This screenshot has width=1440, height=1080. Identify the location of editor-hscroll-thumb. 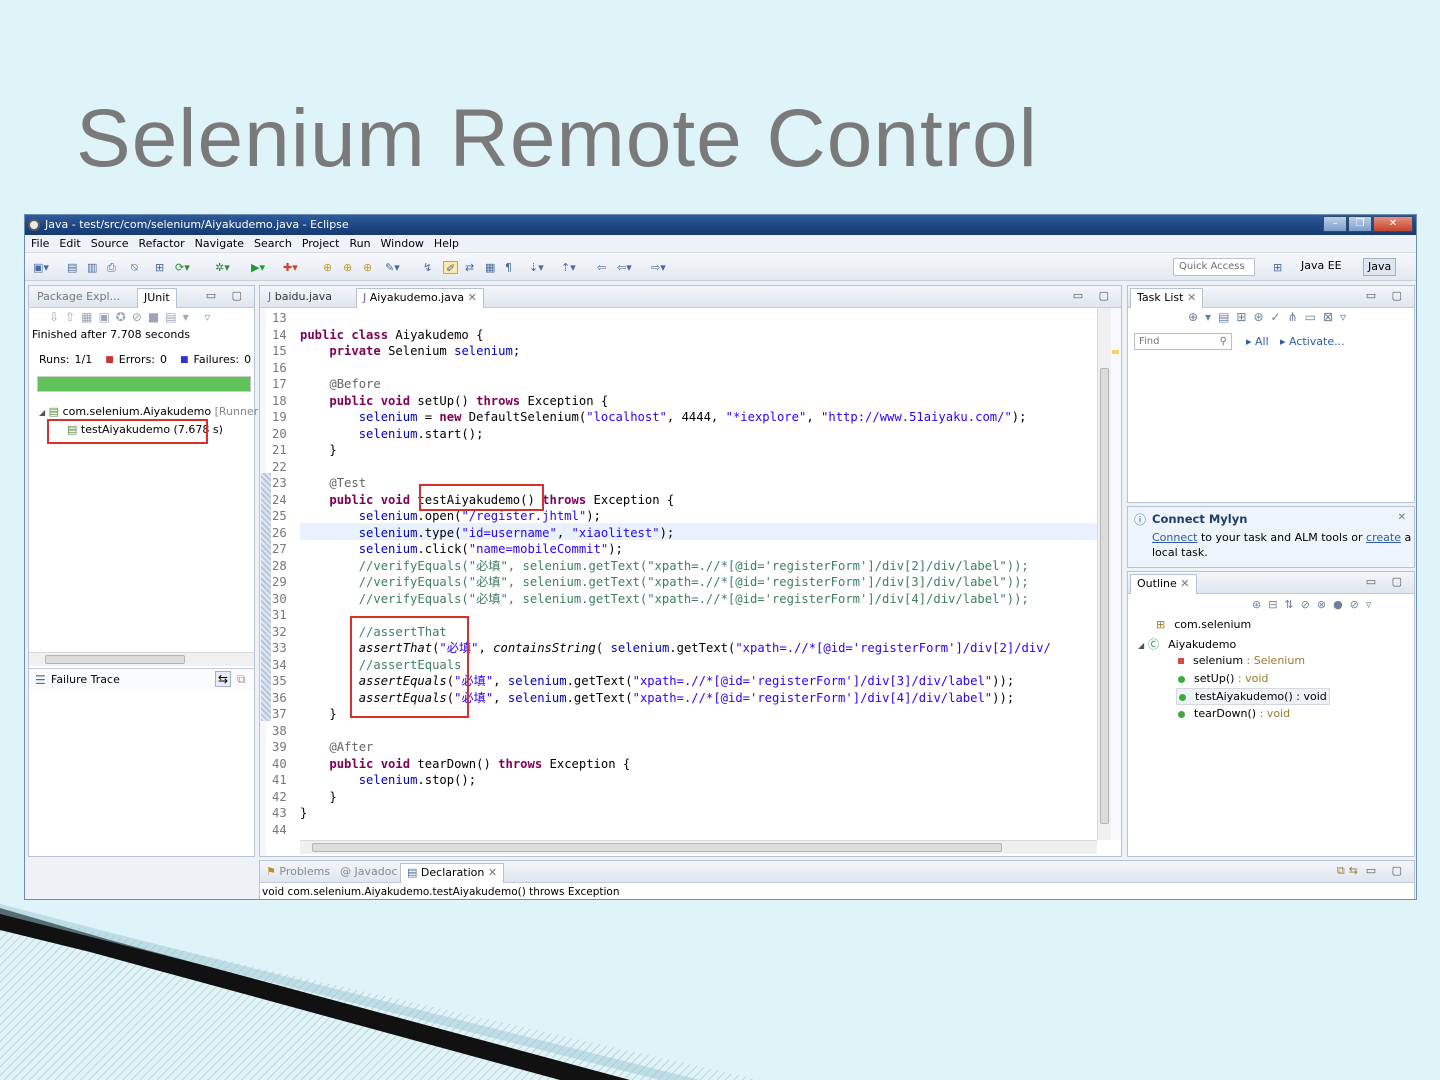
(657, 847).